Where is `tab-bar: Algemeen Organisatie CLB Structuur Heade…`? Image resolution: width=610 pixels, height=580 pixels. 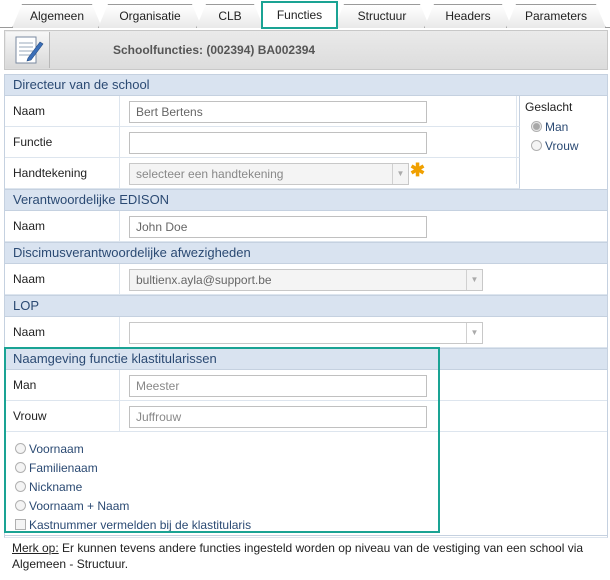
tab-bar: Algemeen Organisatie CLB Structuur Heade… is located at coordinates (305, 14).